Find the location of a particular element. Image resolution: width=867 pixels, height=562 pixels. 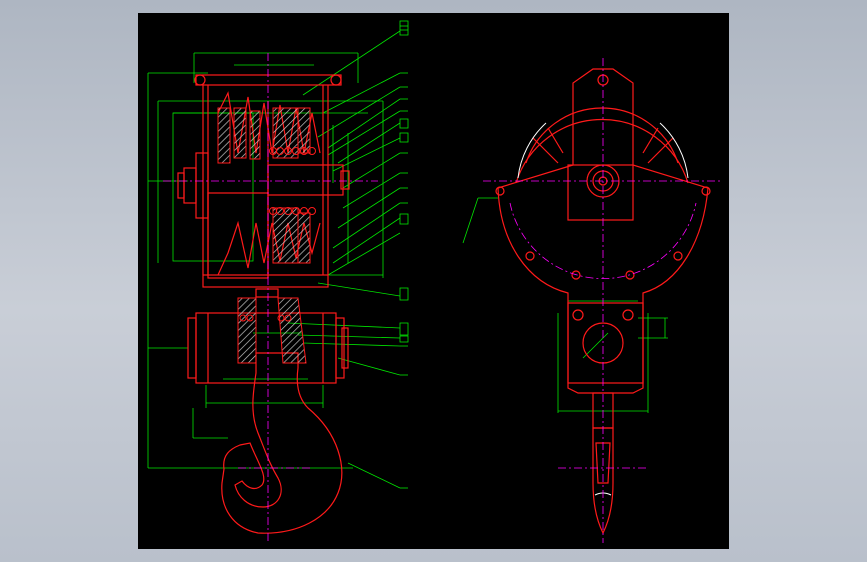

part-callouts is located at coordinates (404, 254).